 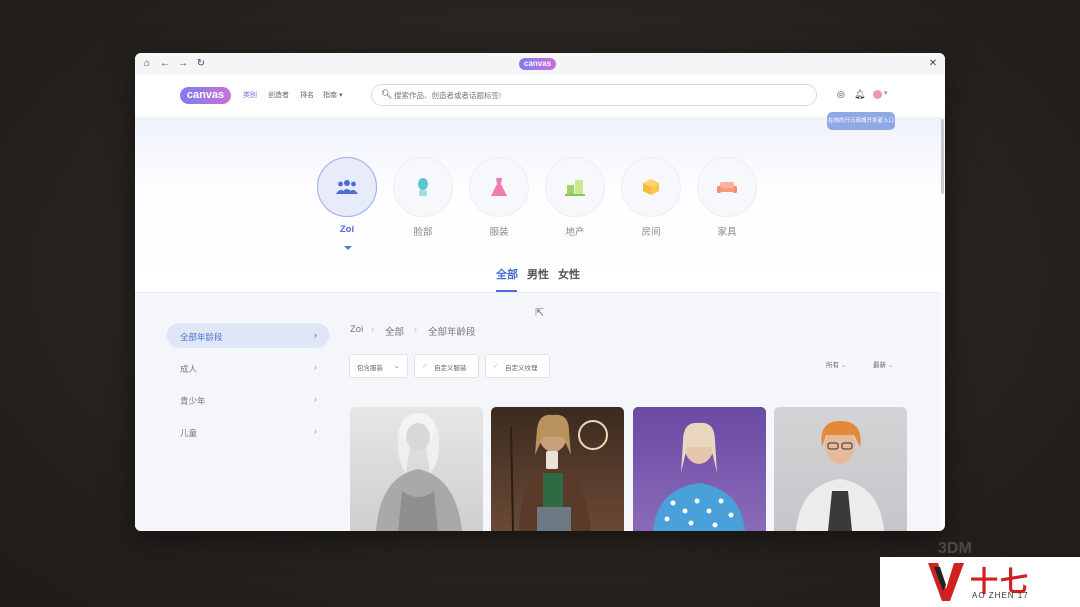 I want to click on filter-custom-texture: ✓ 自定义纹理, so click(x=517, y=366).